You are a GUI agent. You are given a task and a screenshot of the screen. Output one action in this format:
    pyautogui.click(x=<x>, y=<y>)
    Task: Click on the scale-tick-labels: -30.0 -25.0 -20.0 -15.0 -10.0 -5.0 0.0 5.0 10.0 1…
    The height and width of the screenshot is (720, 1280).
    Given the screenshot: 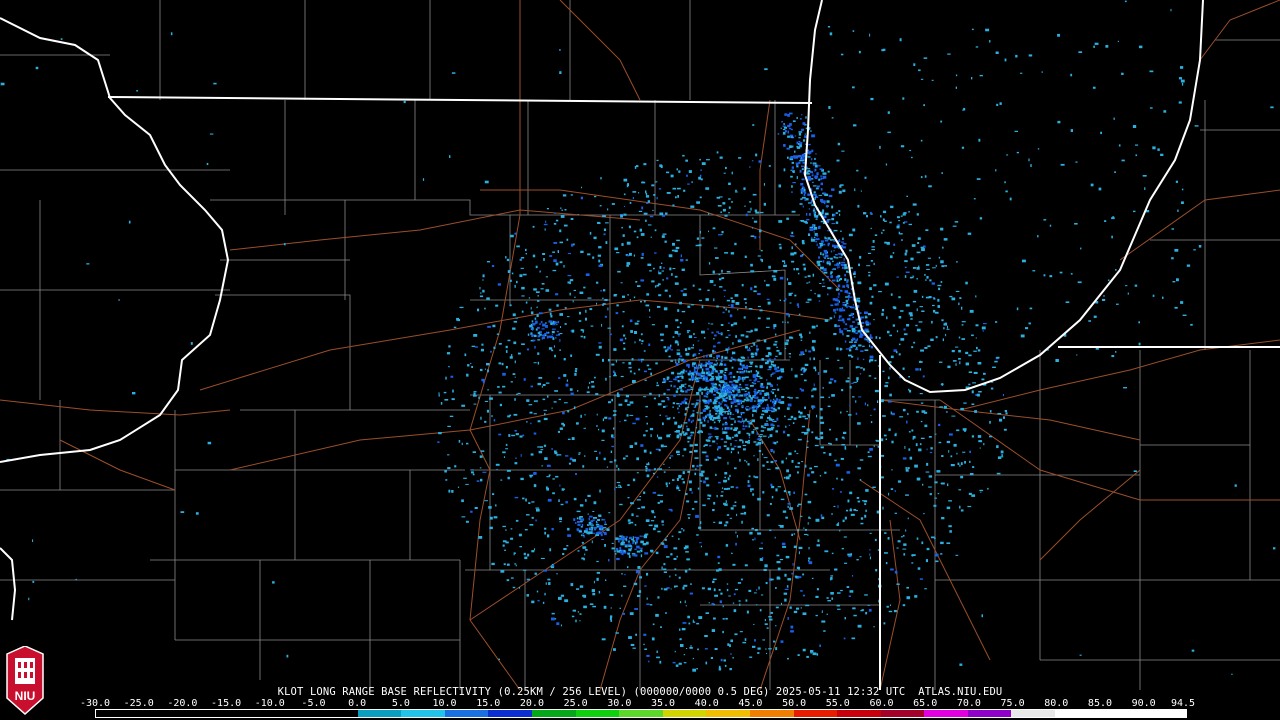 What is the action you would take?
    pyautogui.click(x=637, y=703)
    